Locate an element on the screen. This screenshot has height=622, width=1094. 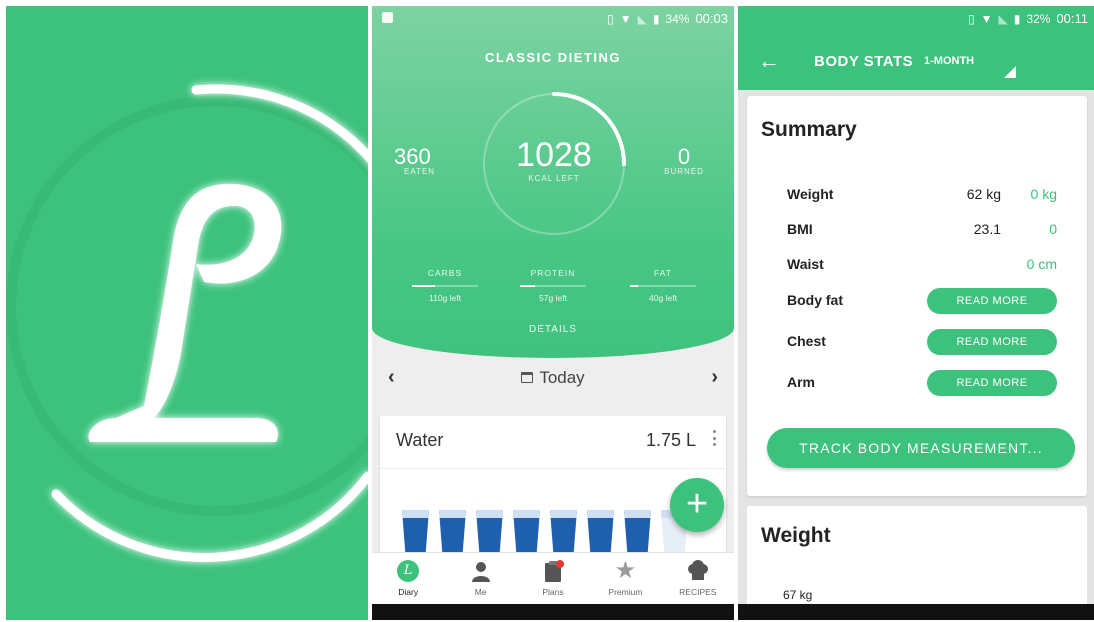
wifi-icon: ▼ is located at coordinates (986, 18).